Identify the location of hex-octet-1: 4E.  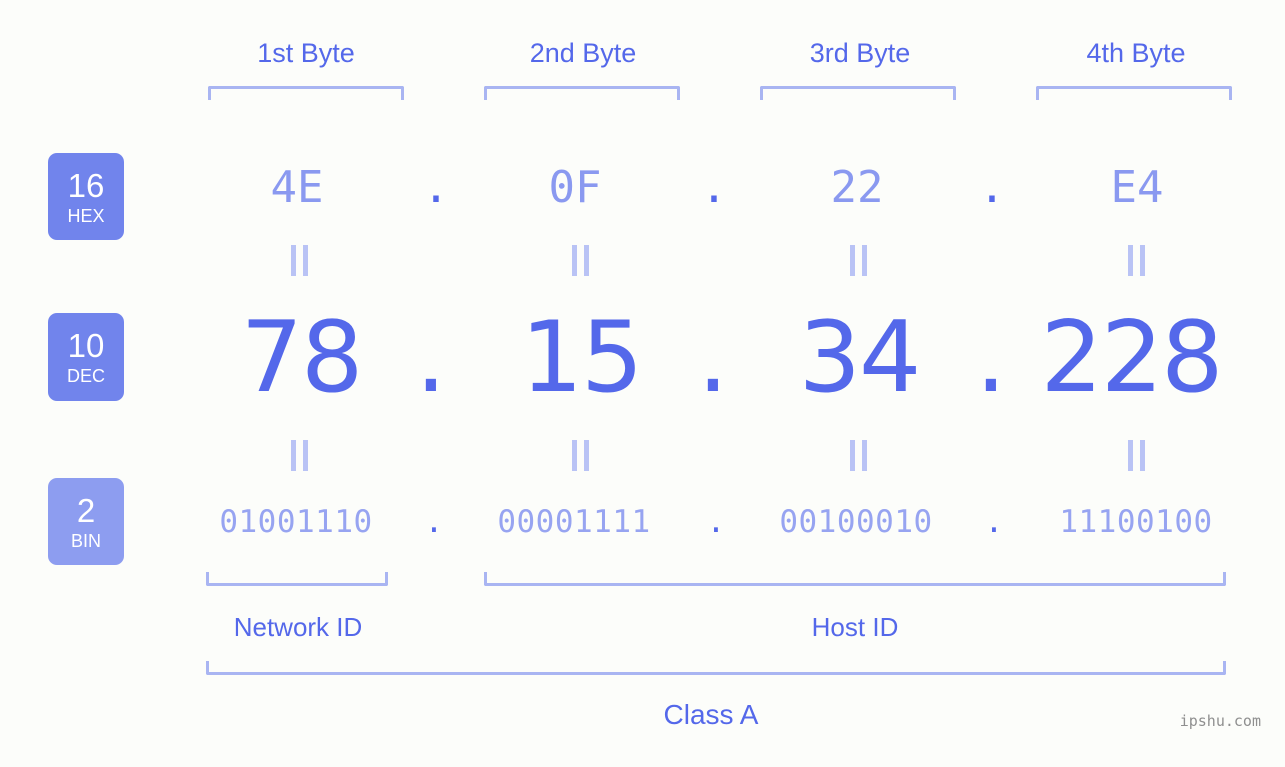
(297, 187).